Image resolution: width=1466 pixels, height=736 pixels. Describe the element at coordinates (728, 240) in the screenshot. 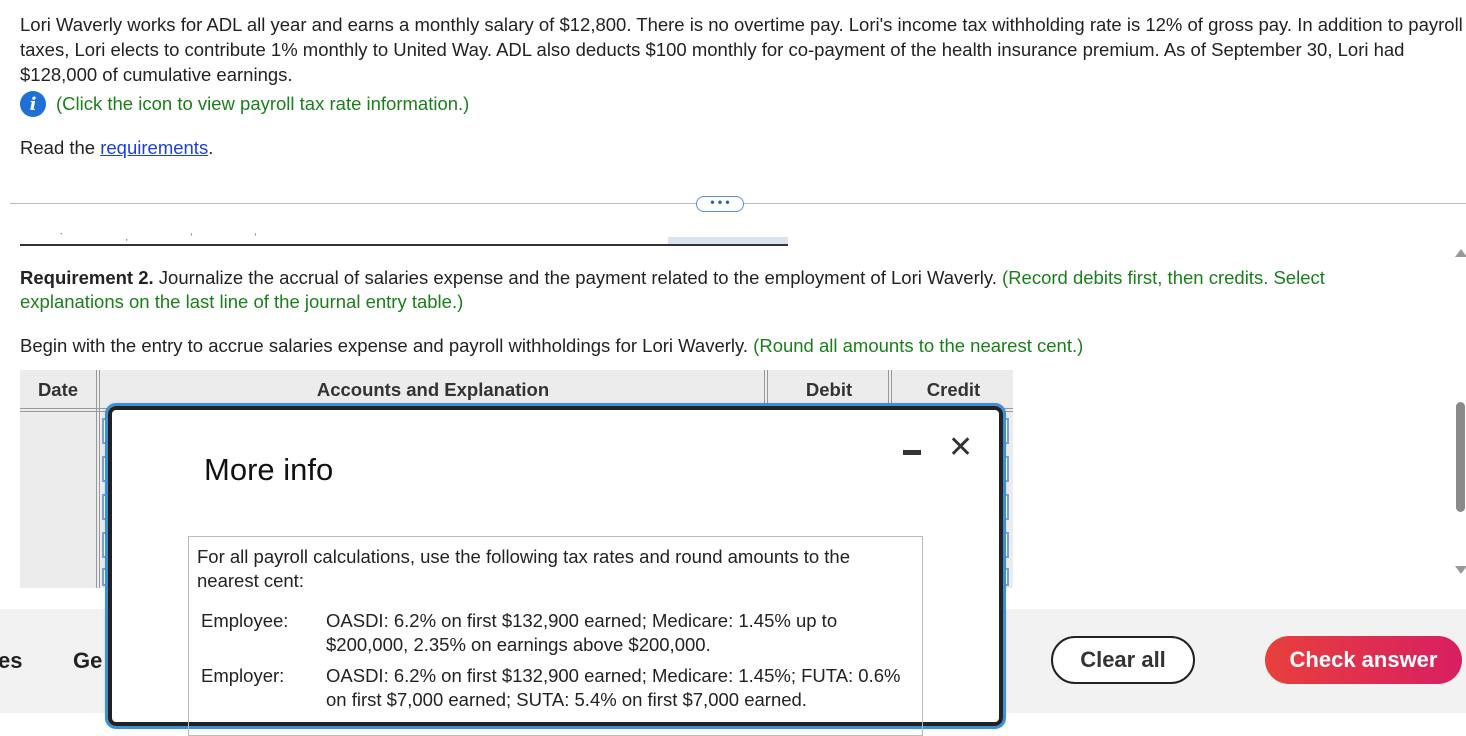

I see `clipped-shade` at that location.